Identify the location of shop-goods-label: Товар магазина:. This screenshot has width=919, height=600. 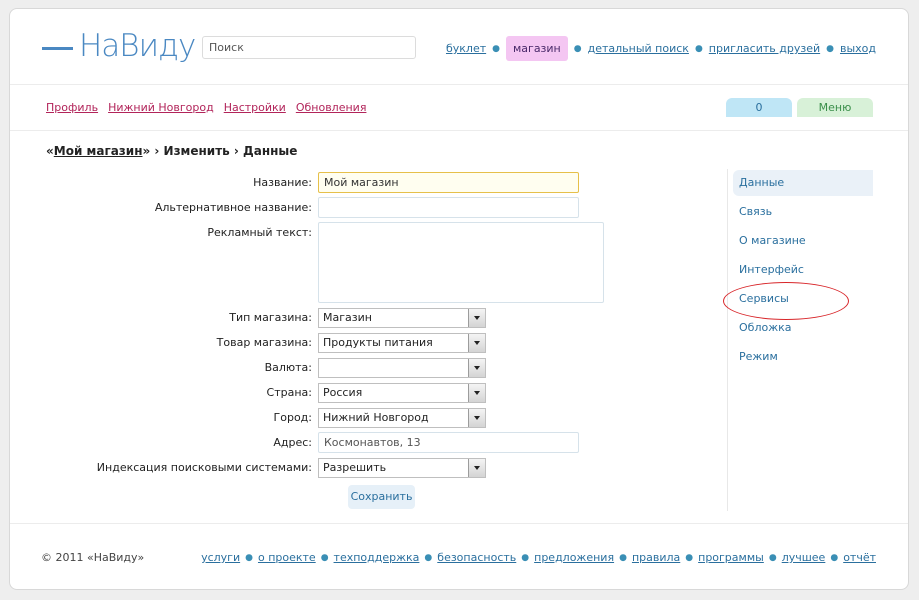
(264, 342).